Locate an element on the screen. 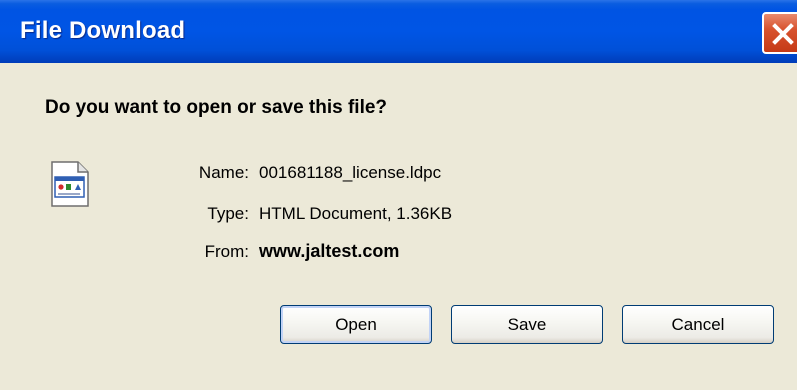 This screenshot has height=390, width=797. dialog-question: Do you want to open or save this file? is located at coordinates (216, 107).